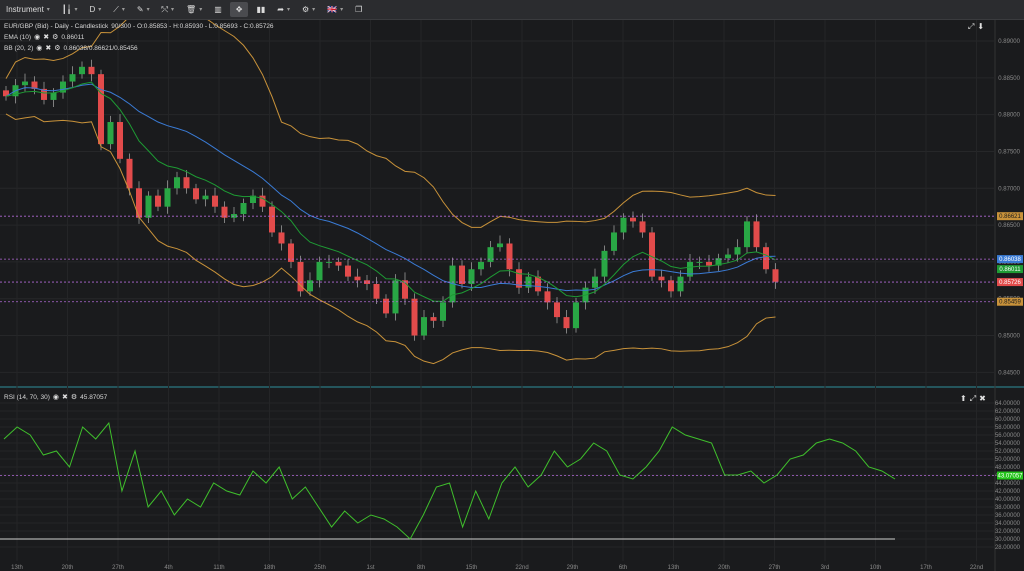 This screenshot has height=571, width=1024. What do you see at coordinates (194, 9) in the screenshot?
I see `delete-menu: 🗑 ▾` at bounding box center [194, 9].